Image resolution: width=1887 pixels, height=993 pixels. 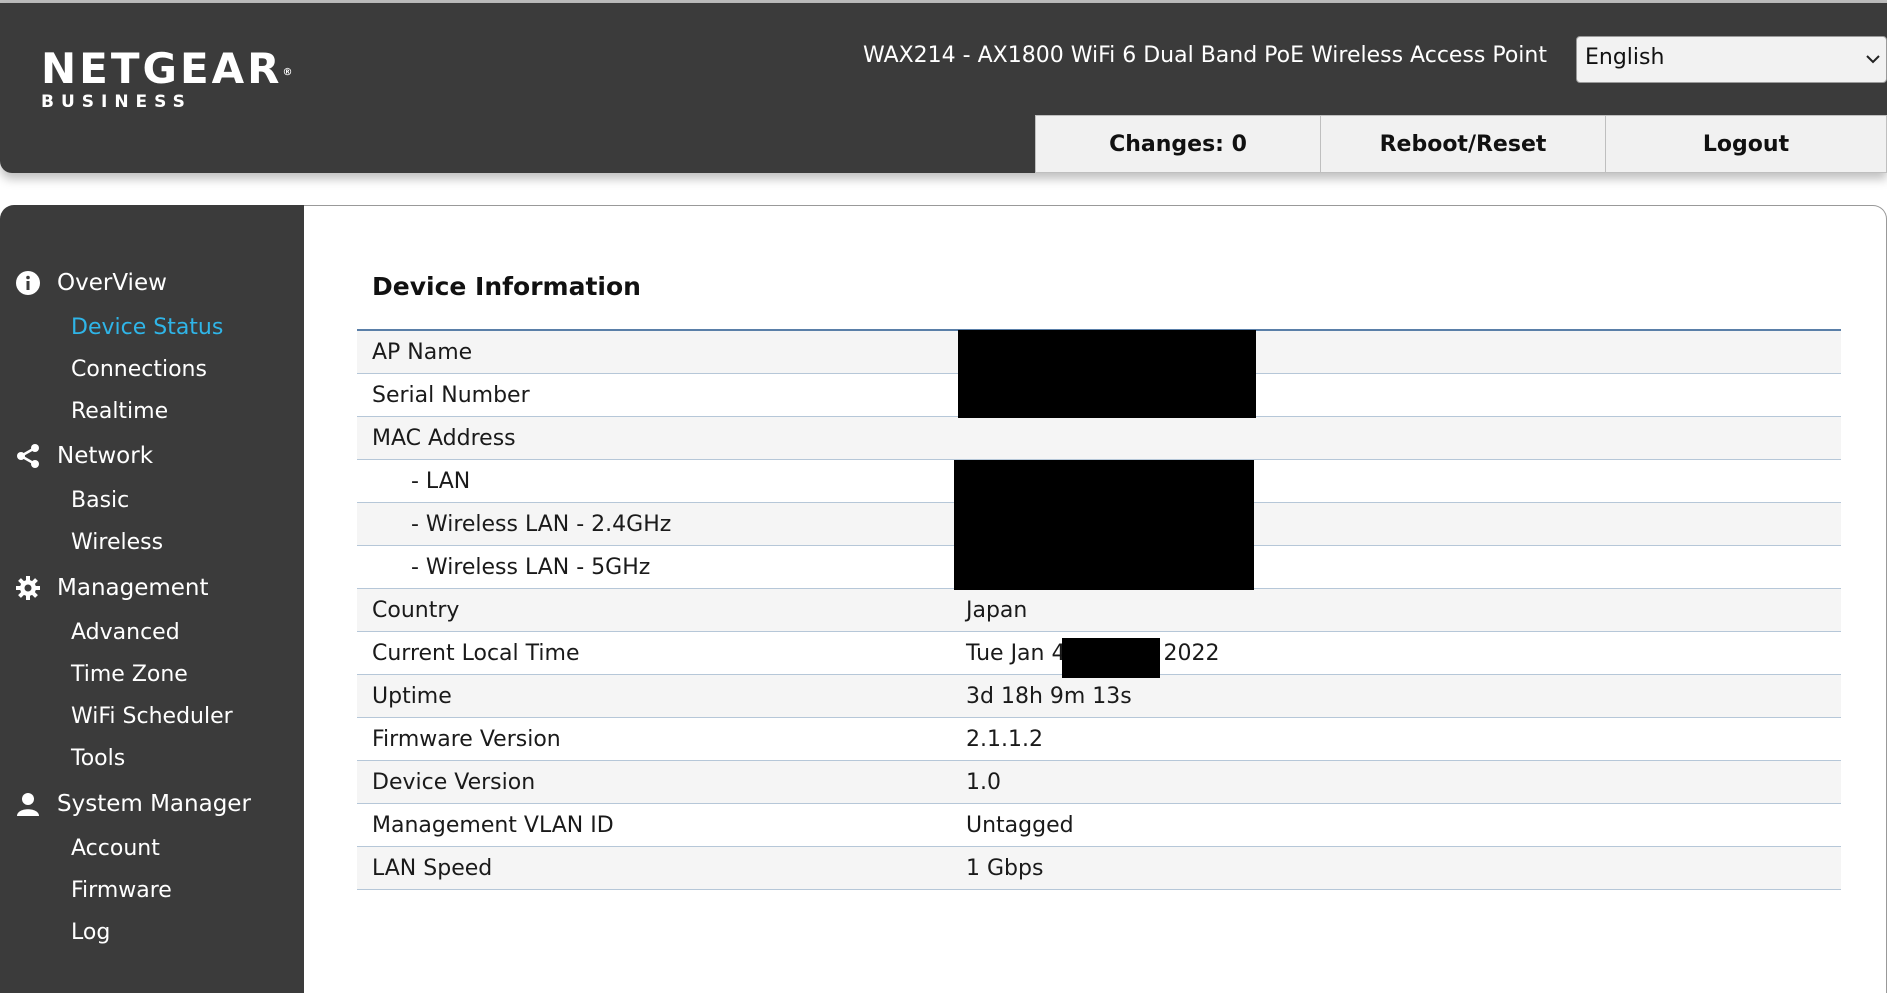 What do you see at coordinates (119, 411) in the screenshot?
I see `sidebar-item-realtime: Realtime` at bounding box center [119, 411].